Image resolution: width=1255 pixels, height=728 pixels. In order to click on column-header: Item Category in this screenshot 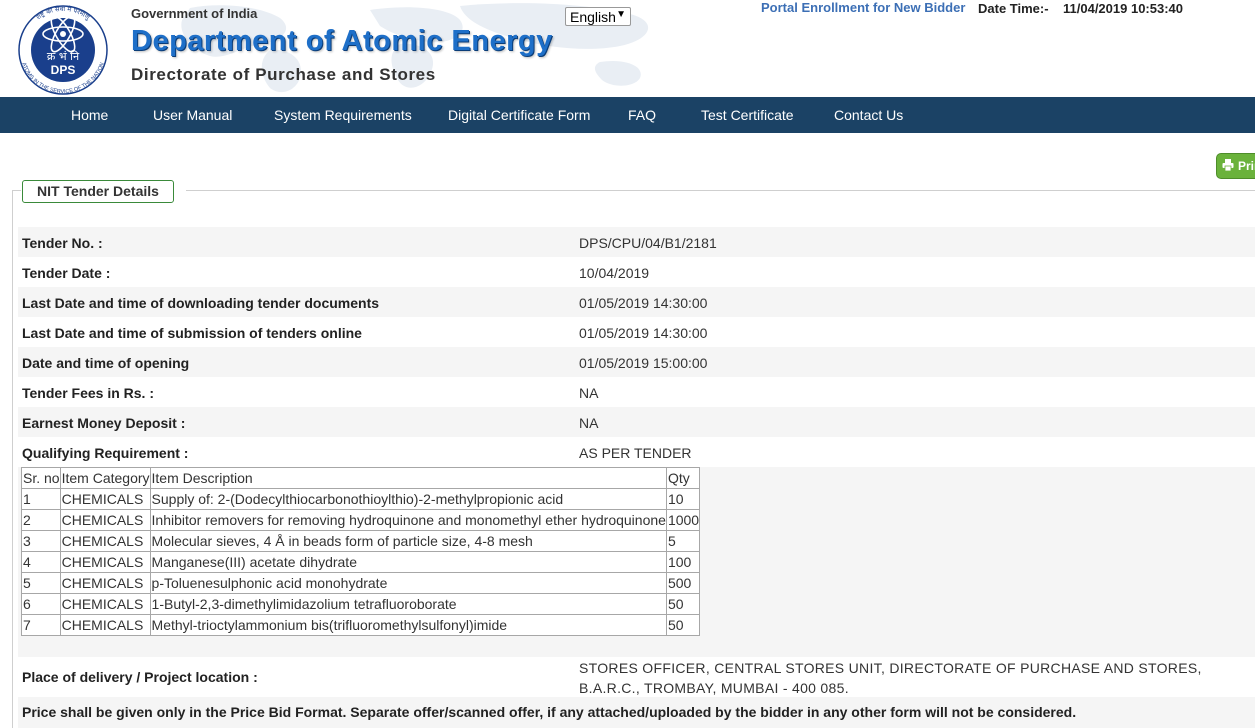, I will do `click(105, 478)`.